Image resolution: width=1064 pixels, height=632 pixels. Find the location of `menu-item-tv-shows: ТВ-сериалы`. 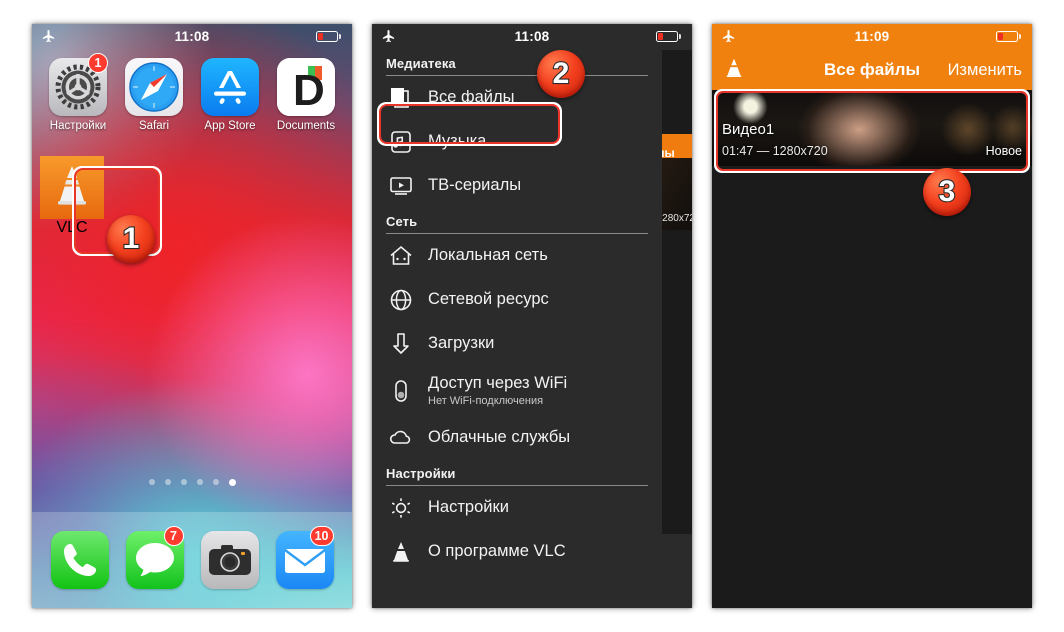

menu-item-tv-shows: ТВ-сериалы is located at coordinates (517, 186).